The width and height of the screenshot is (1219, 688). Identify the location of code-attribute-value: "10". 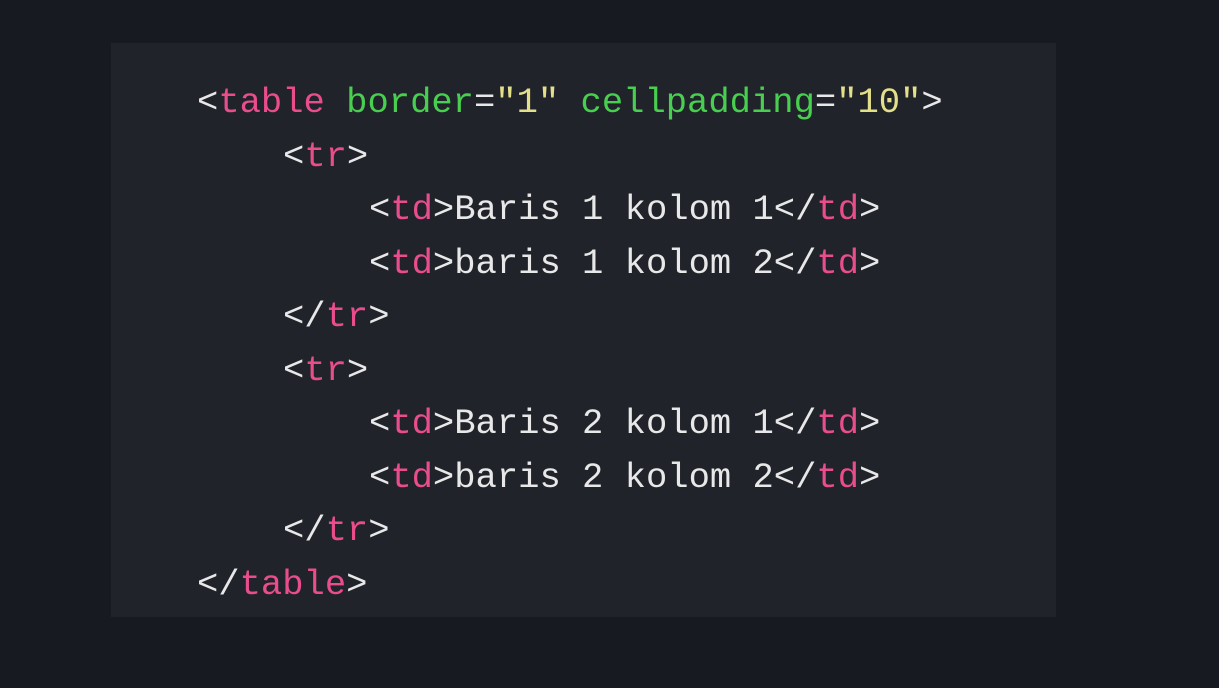
(879, 102).